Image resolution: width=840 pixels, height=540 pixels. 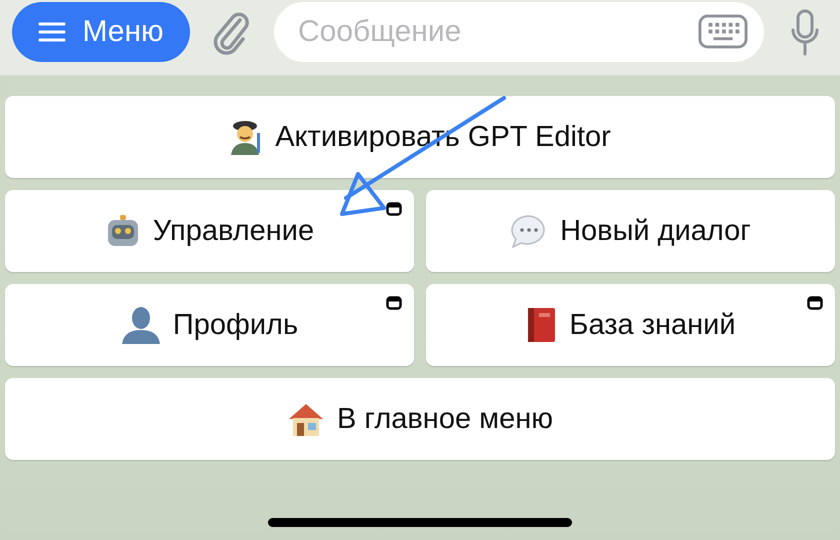 What do you see at coordinates (541, 325) in the screenshot?
I see `book-icon` at bounding box center [541, 325].